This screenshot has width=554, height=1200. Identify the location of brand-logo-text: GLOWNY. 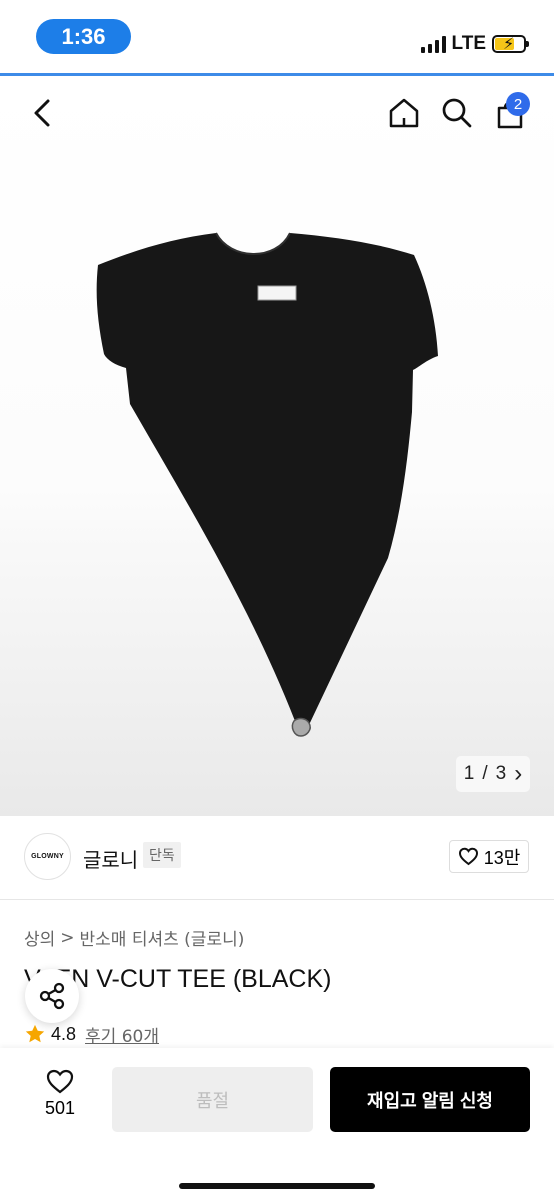
(47, 856).